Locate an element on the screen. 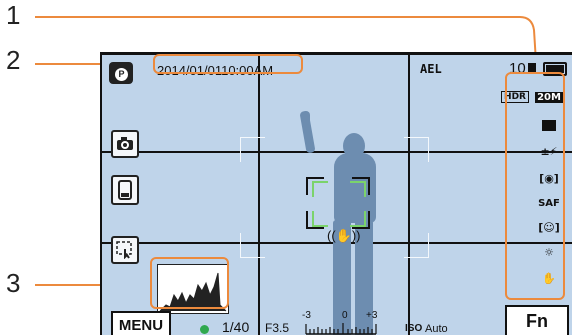  grid-line-v2 is located at coordinates (409, 195).